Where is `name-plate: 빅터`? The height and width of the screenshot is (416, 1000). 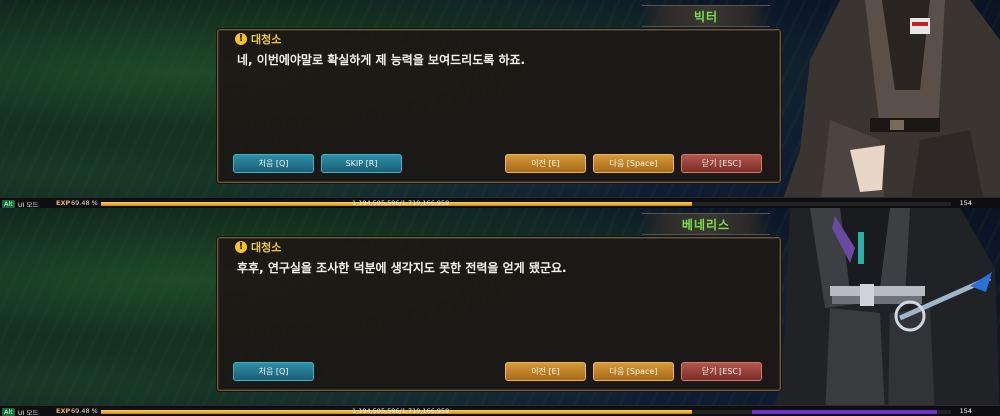
name-plate: 빅터 is located at coordinates (706, 16).